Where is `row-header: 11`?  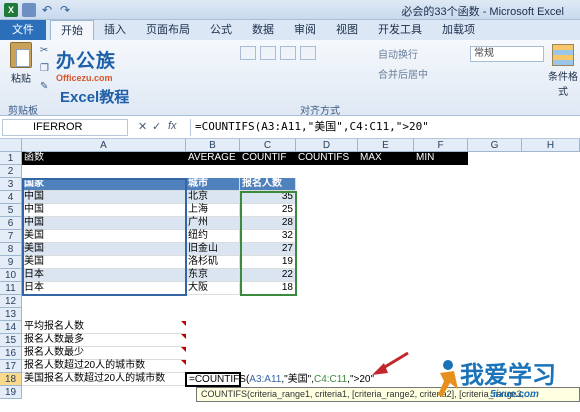
row-header: 11 is located at coordinates (11, 288).